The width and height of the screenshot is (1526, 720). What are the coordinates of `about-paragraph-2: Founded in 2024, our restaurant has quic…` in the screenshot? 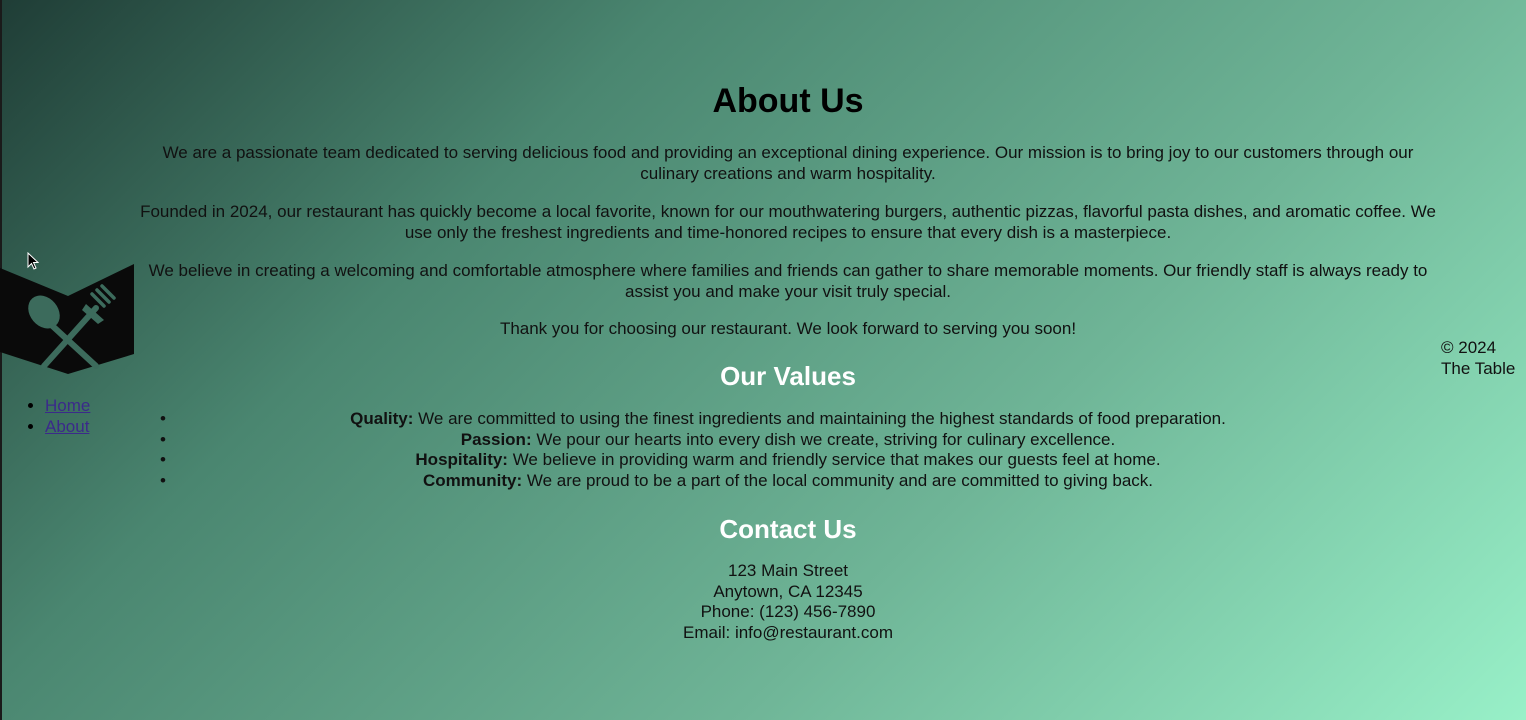 It's located at (788, 222).